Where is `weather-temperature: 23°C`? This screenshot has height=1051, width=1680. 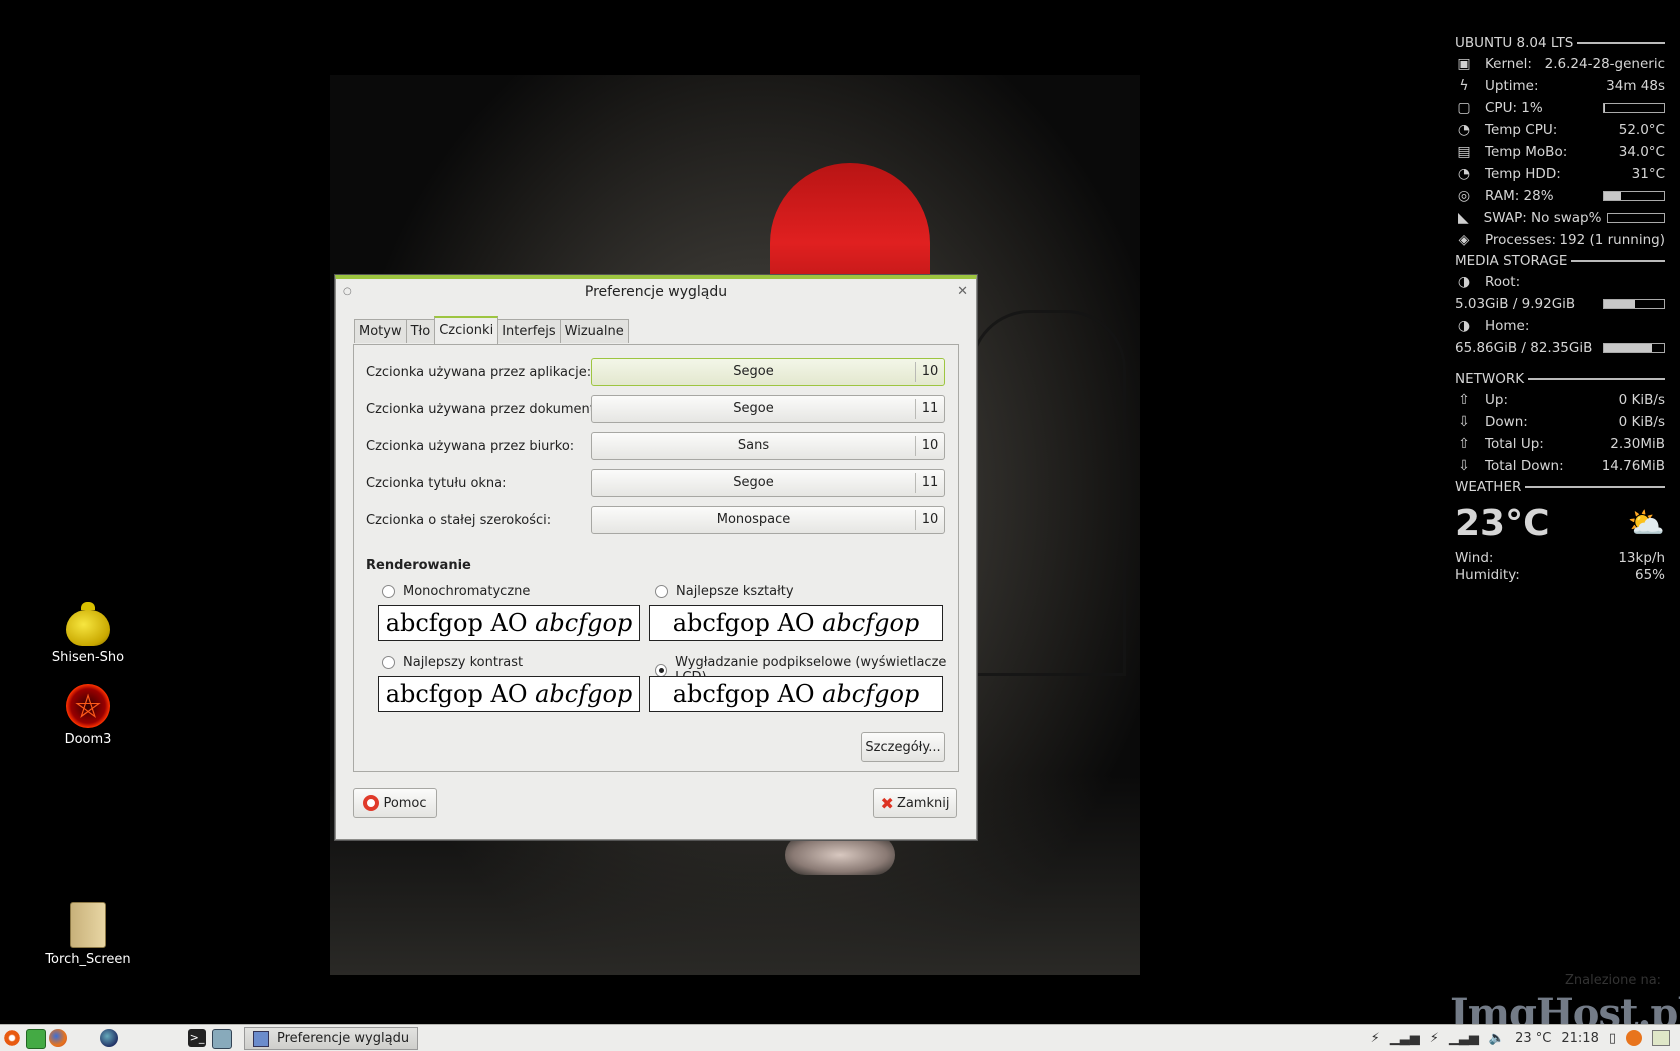 weather-temperature: 23°C is located at coordinates (1502, 523).